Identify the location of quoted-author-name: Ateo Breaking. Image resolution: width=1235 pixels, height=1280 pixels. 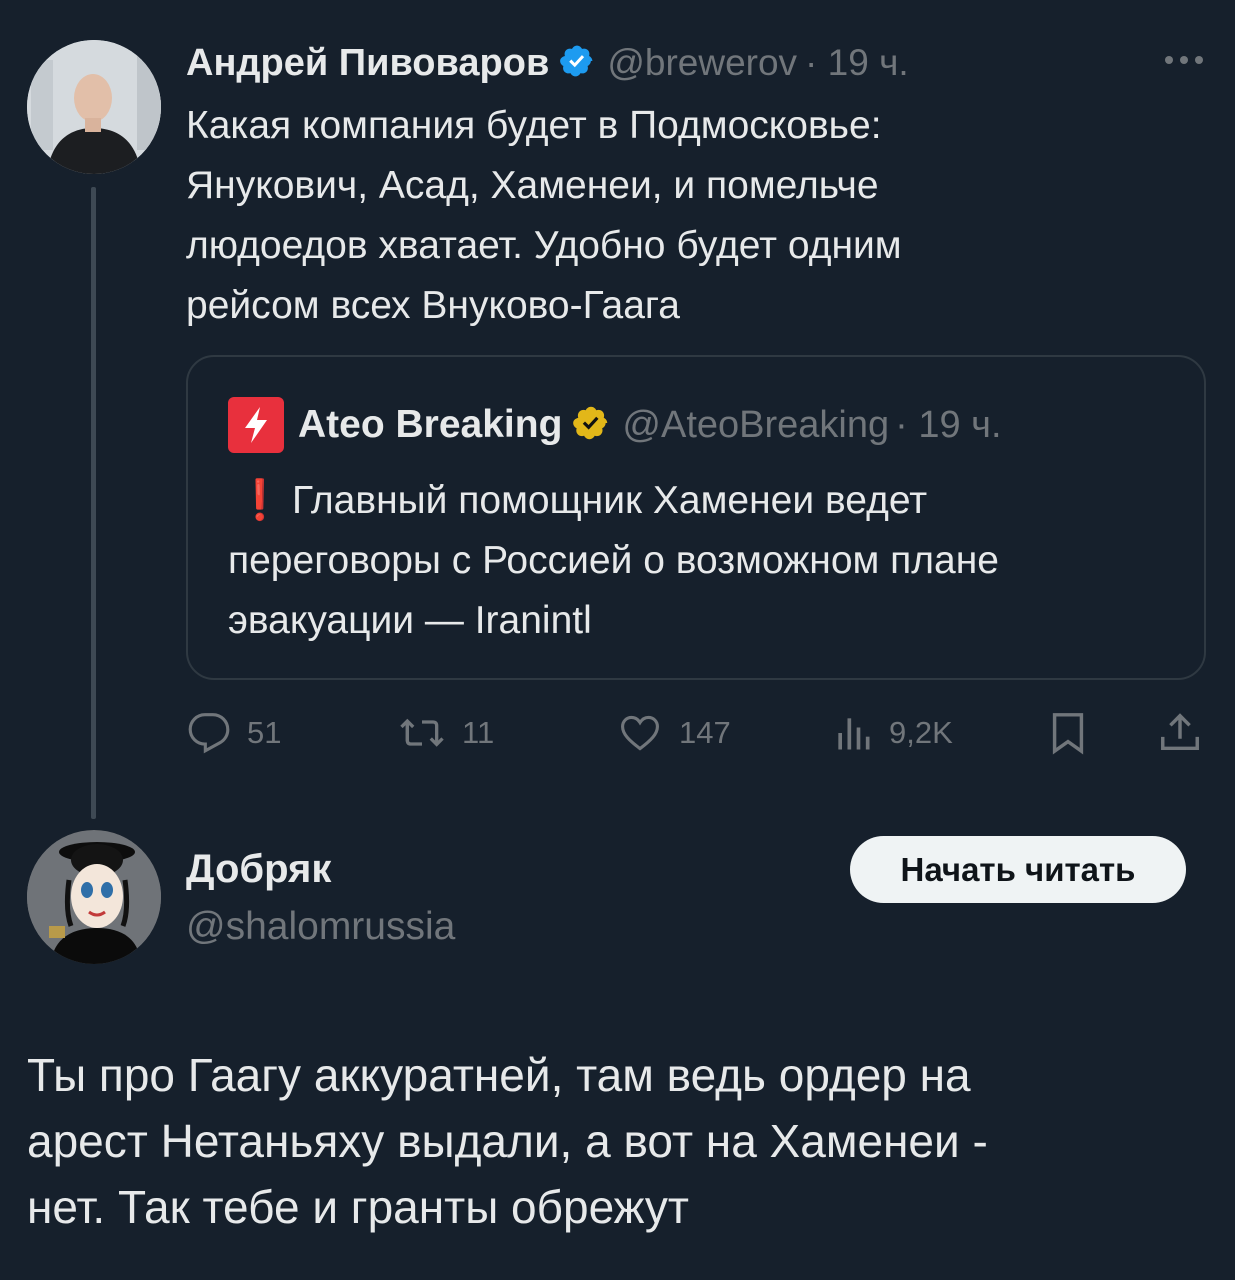
(430, 424).